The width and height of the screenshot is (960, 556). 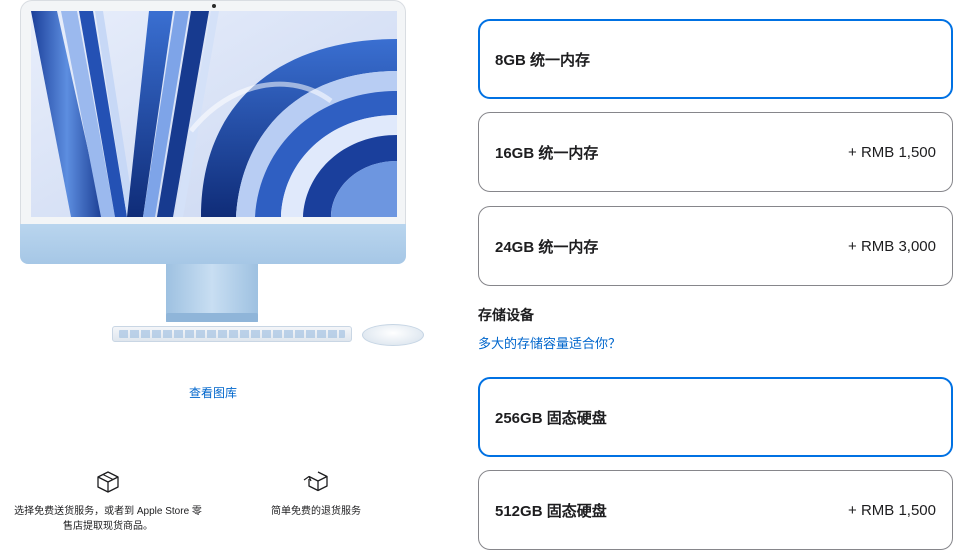 I want to click on option-label: 512GB 固态硬盘, so click(x=551, y=511).